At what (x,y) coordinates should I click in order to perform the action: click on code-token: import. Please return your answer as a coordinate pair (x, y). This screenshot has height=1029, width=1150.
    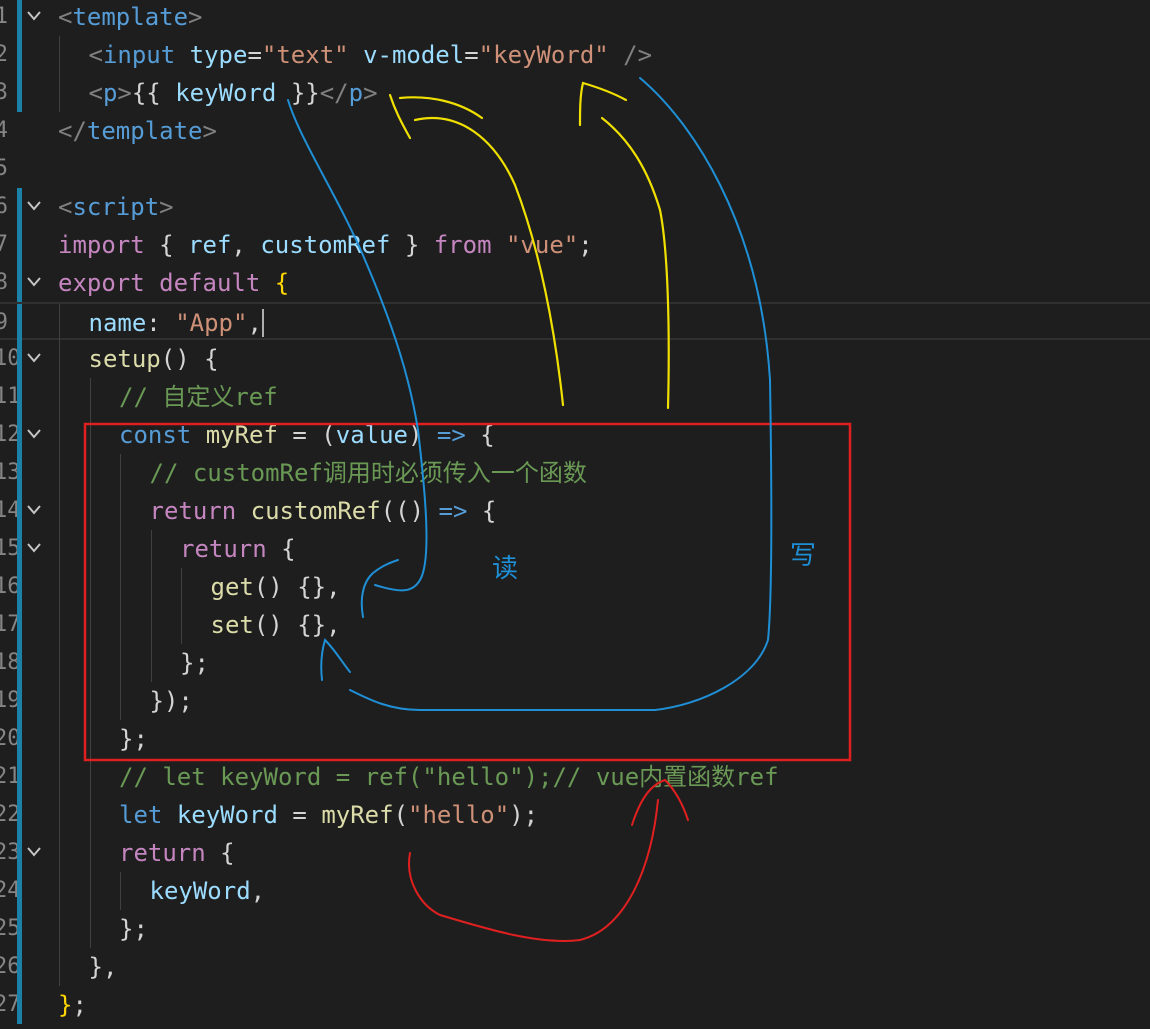
    Looking at the image, I should click on (101, 245).